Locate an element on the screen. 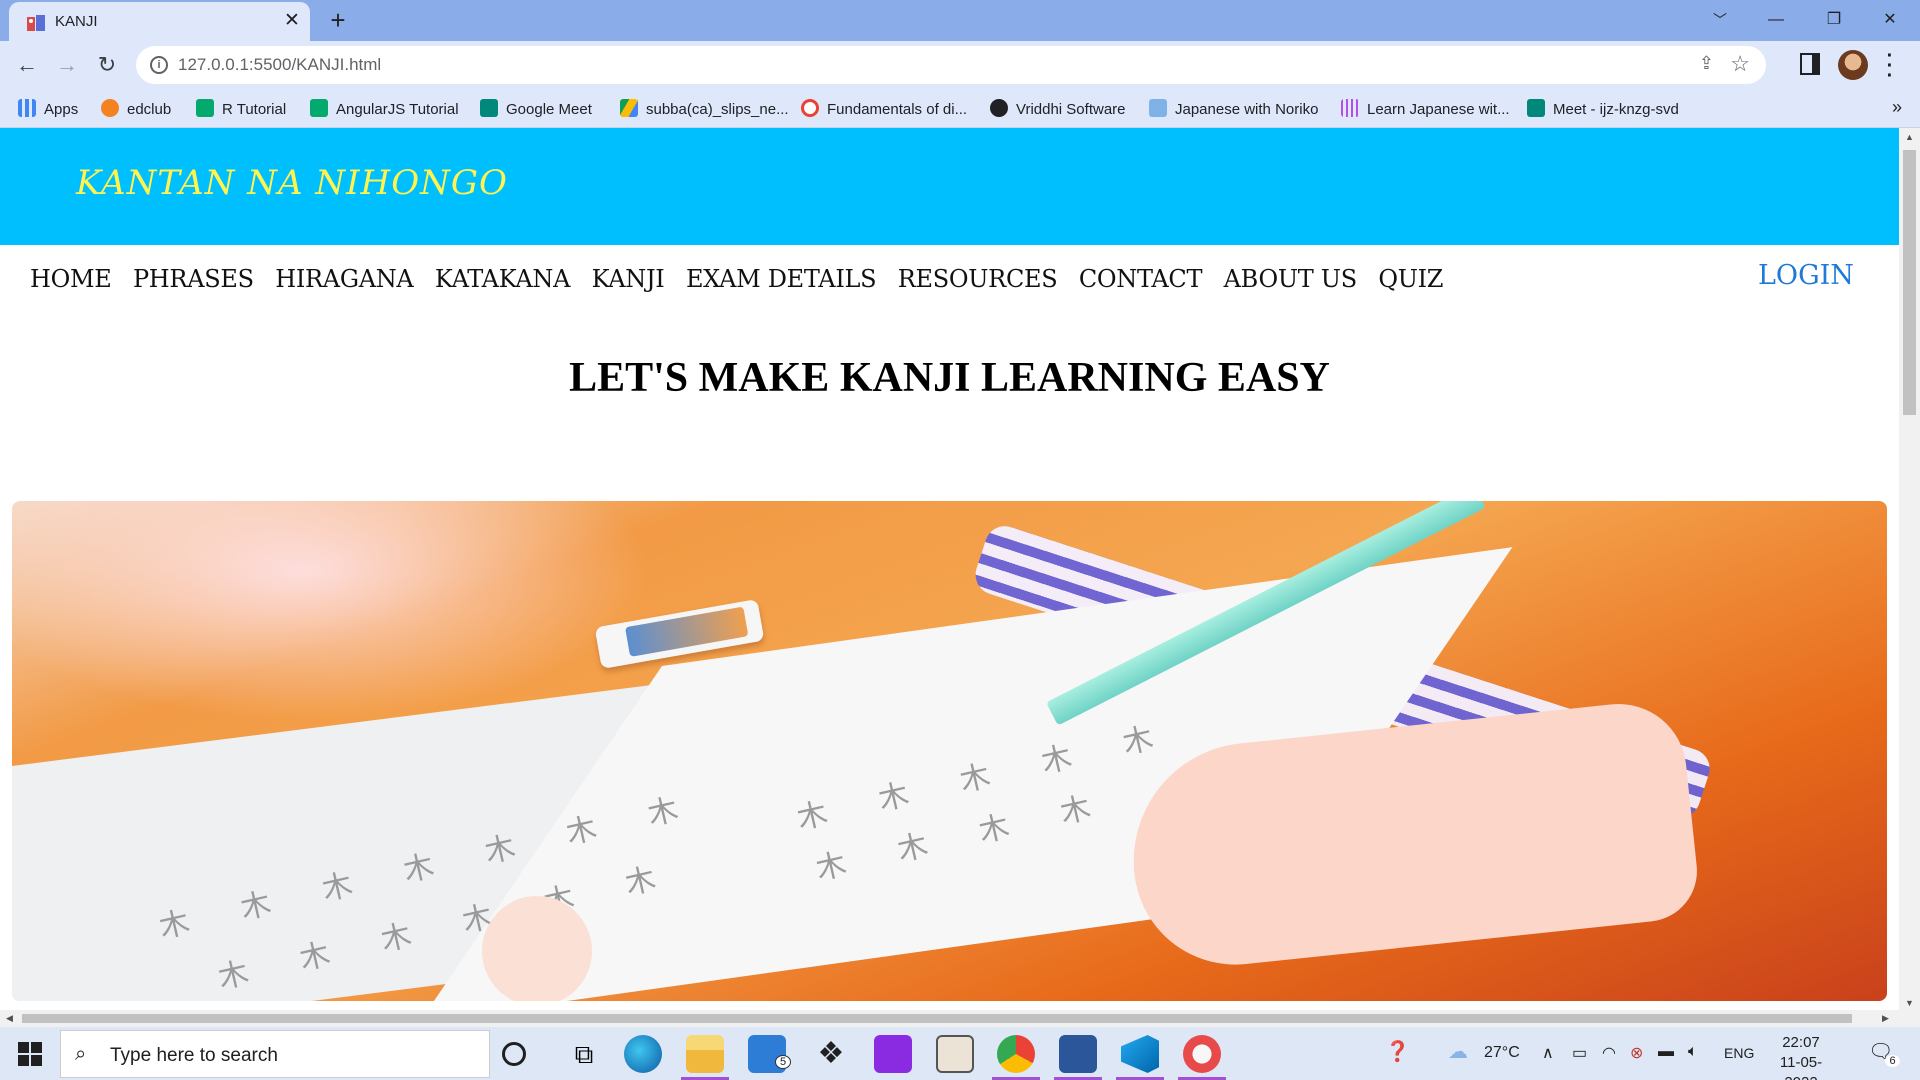  browser-menu-icon: · · · is located at coordinates (1890, 66).